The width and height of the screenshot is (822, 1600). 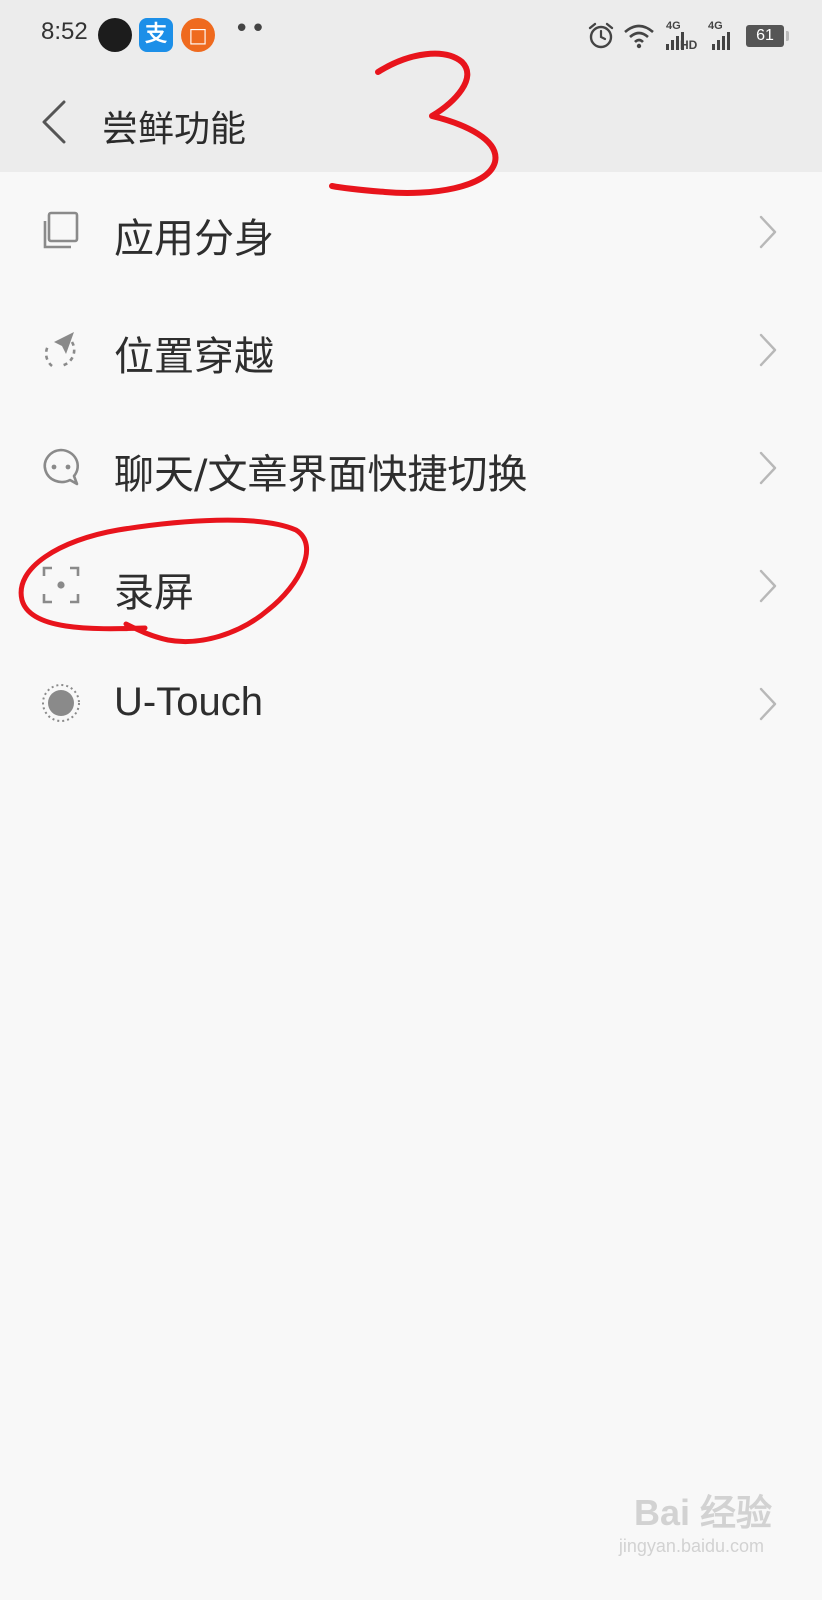 I want to click on alipay-icon: 支, so click(x=156, y=35).